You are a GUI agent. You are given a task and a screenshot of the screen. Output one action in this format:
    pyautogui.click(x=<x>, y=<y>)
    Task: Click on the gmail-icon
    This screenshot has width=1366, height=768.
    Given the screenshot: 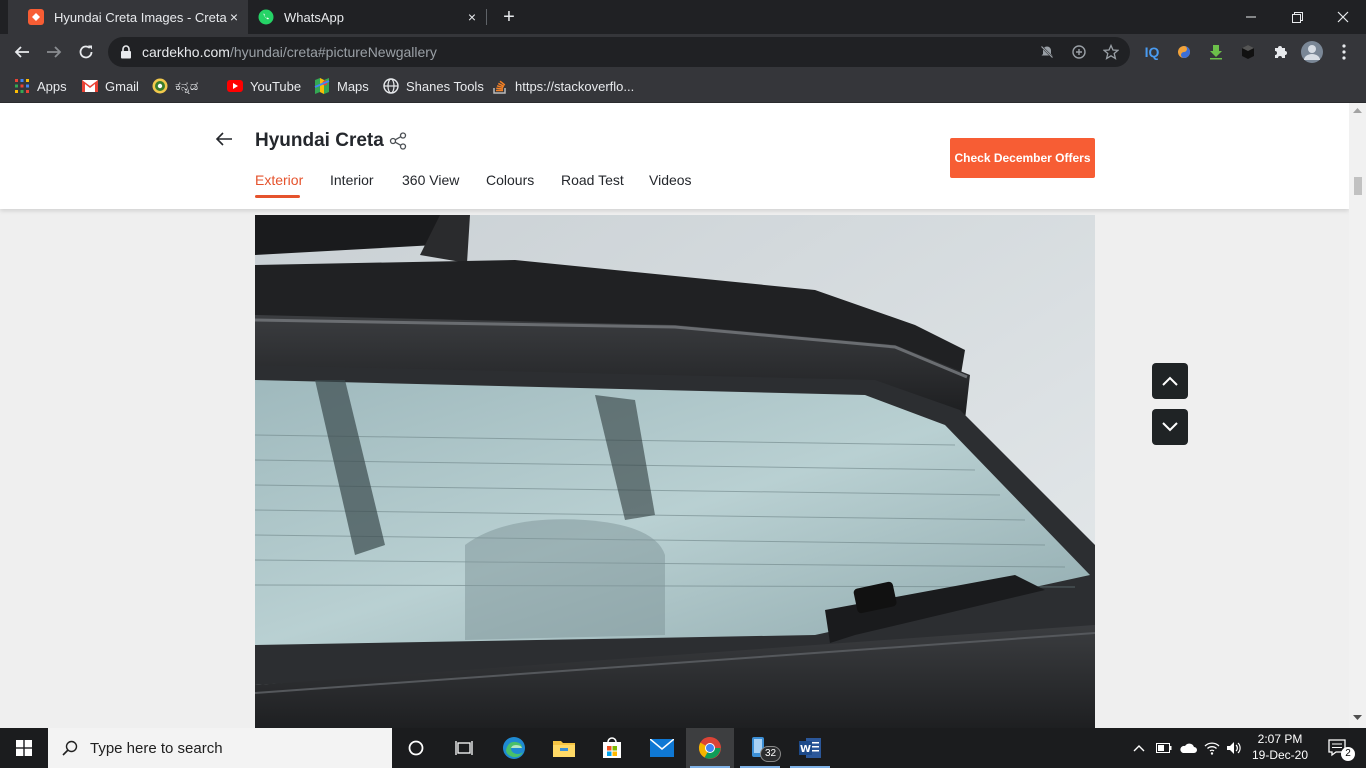 What is the action you would take?
    pyautogui.click(x=90, y=86)
    